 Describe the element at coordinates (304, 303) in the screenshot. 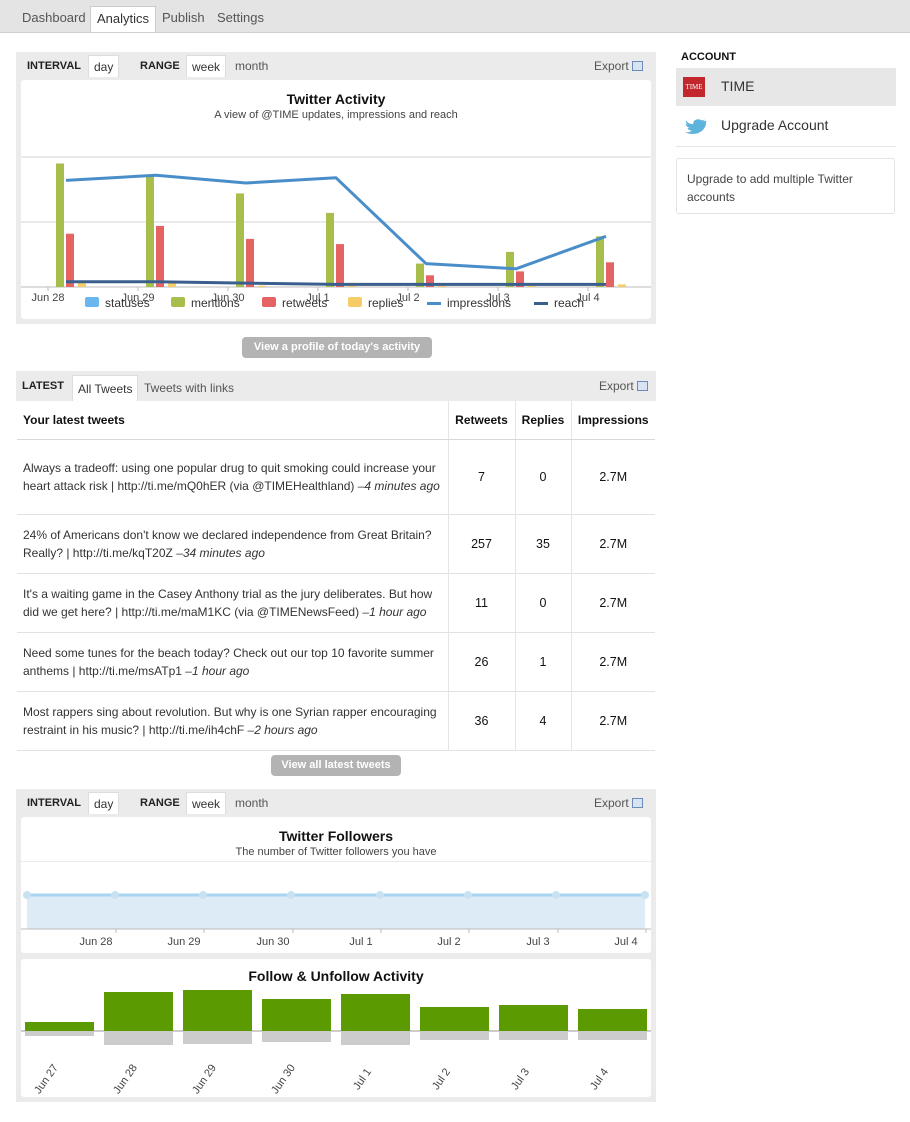

I see `legend-retweets: retweets` at that location.